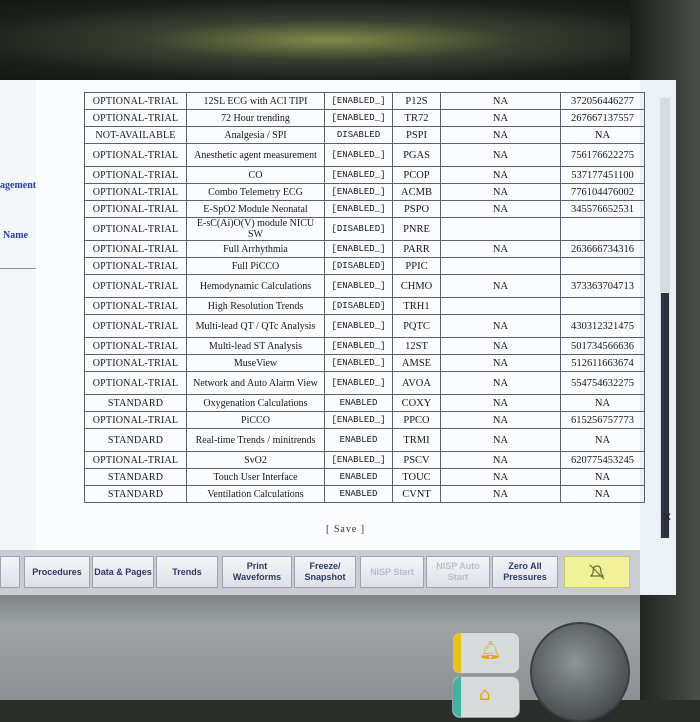 The width and height of the screenshot is (700, 722). Describe the element at coordinates (457, 697) in the screenshot. I see `home-stripe` at that location.